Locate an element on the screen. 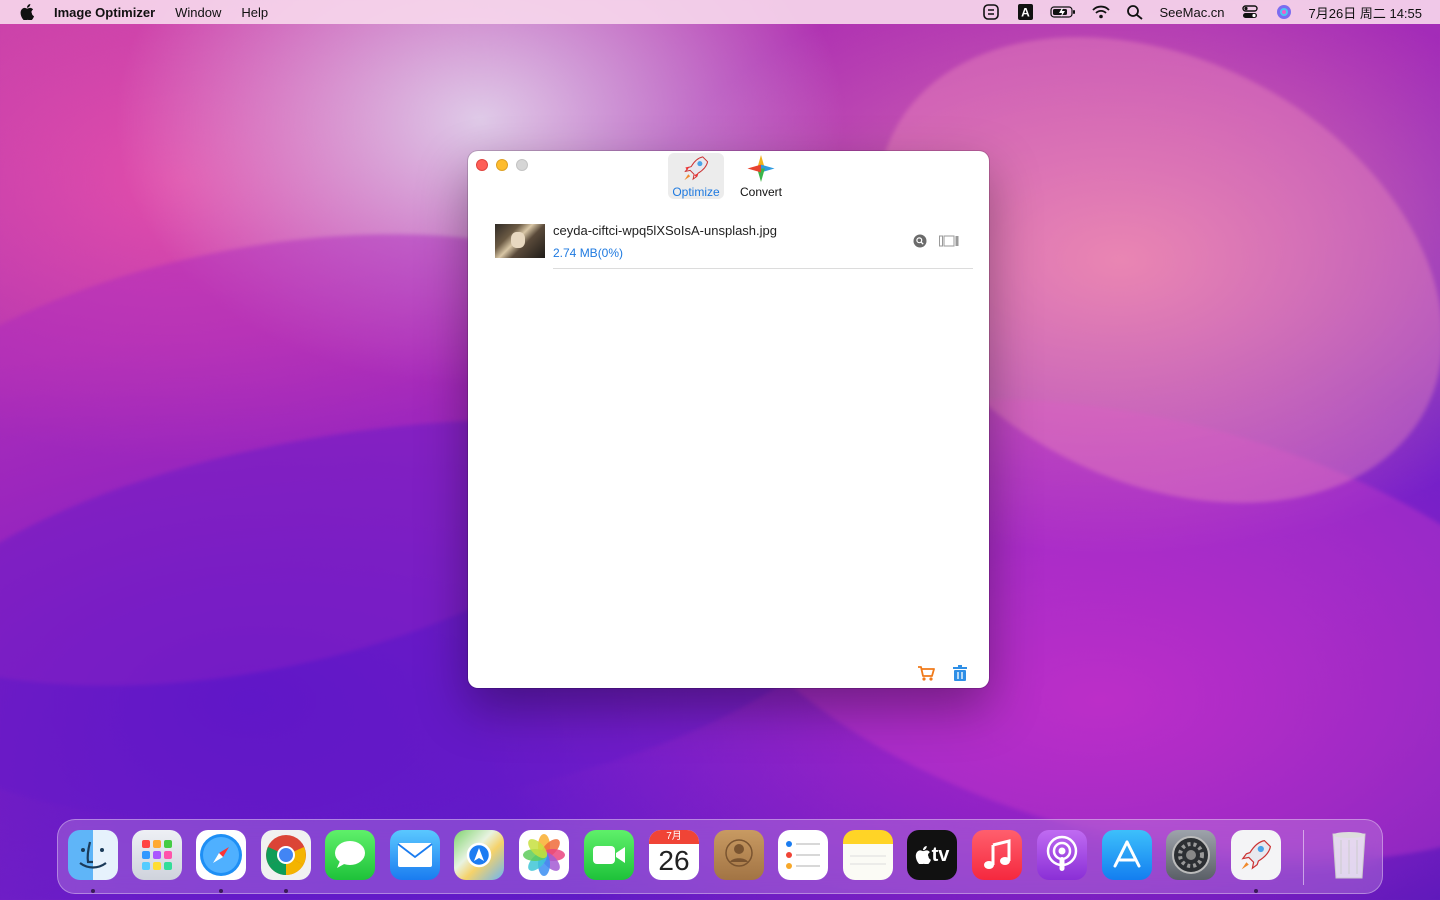 The height and width of the screenshot is (900, 1440). mail-icon is located at coordinates (415, 855).